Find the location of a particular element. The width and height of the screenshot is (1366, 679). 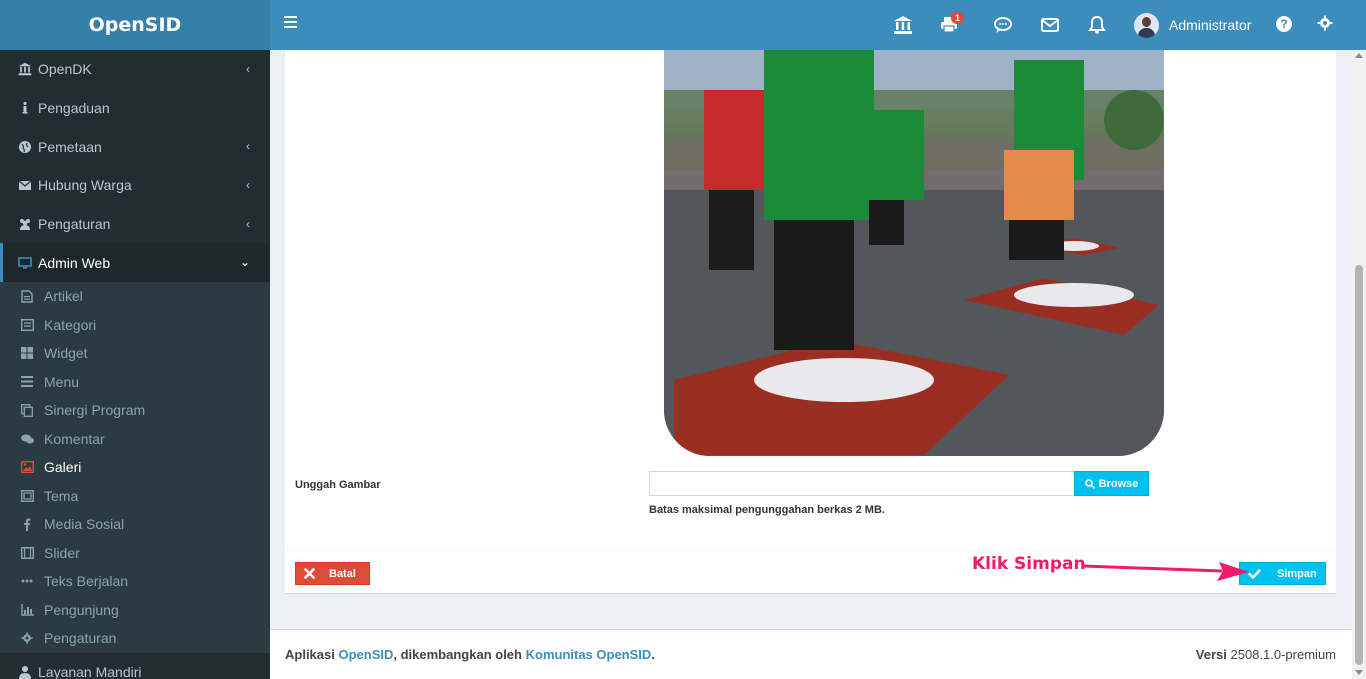

sidebar-item-widget: Widget is located at coordinates (135, 353).